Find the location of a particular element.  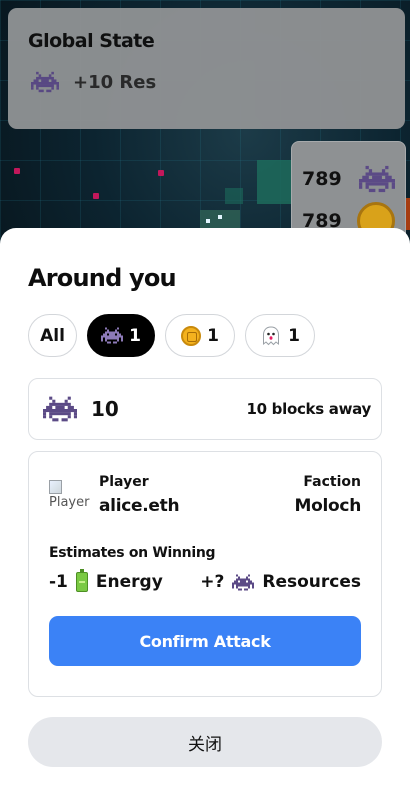

filter-invader-chip: 1 is located at coordinates (121, 335).